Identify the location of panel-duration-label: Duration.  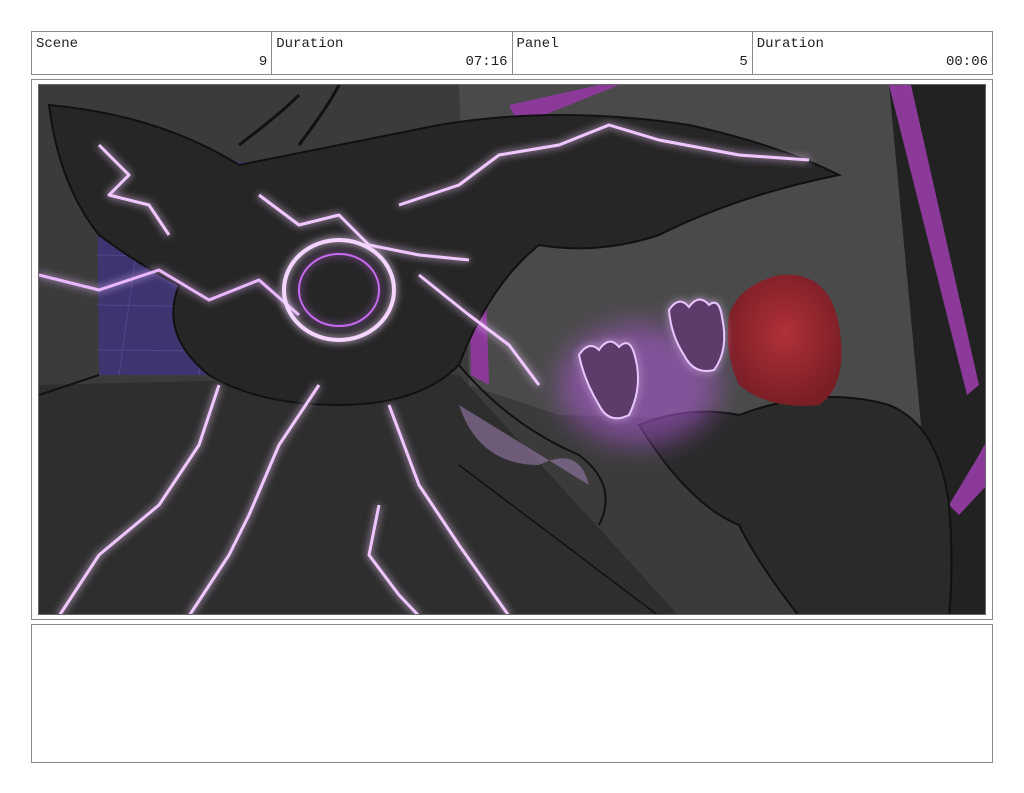
(790, 44).